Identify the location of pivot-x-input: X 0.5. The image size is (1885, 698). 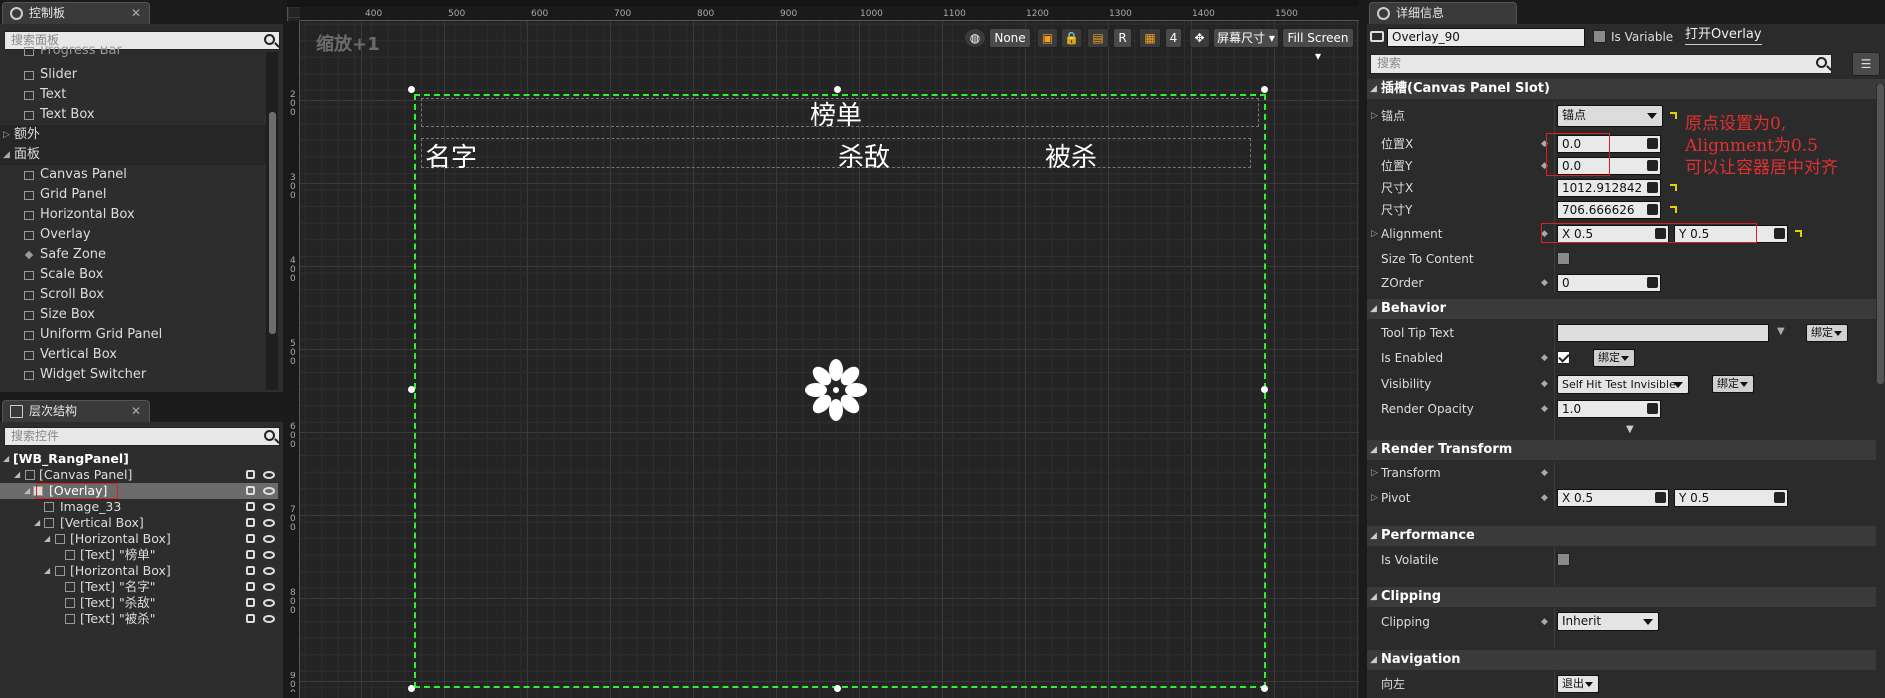
(1613, 498).